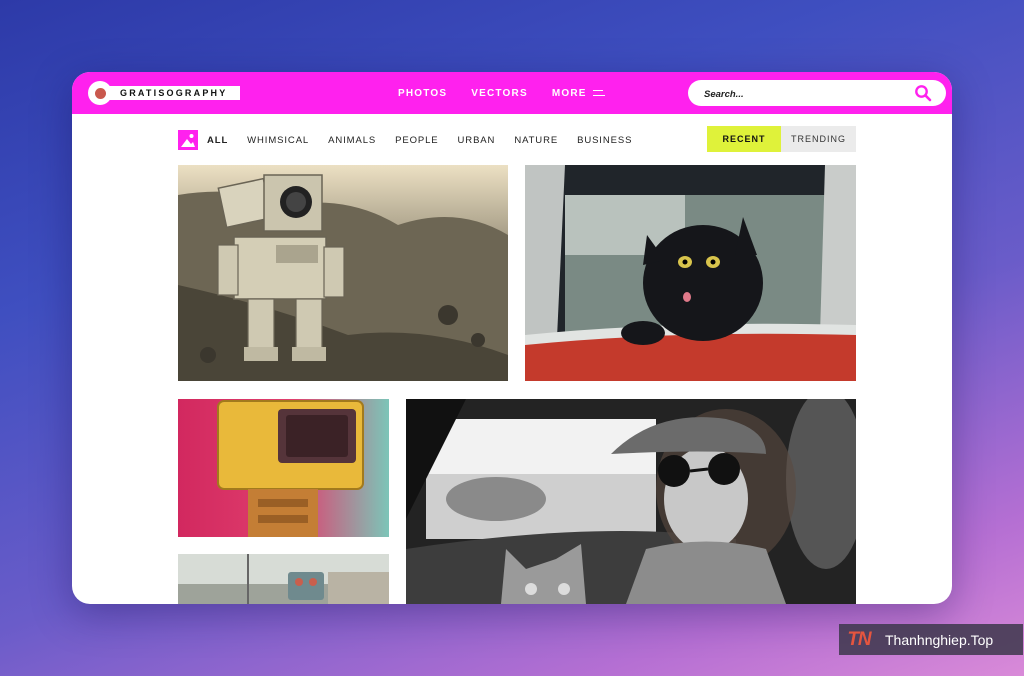 This screenshot has height=676, width=1024. What do you see at coordinates (536, 140) in the screenshot?
I see `filter-nature: NATURE` at bounding box center [536, 140].